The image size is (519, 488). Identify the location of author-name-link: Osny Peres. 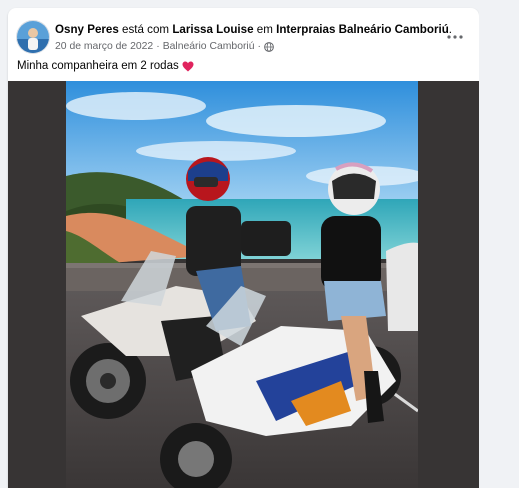
(87, 29).